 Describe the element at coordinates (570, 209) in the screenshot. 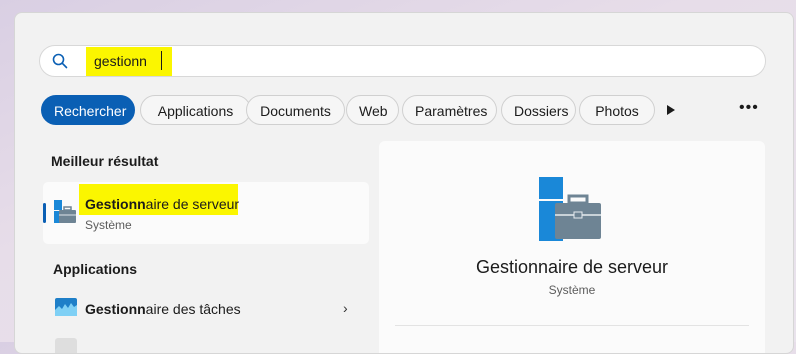

I see `server-manager-large-icon` at that location.